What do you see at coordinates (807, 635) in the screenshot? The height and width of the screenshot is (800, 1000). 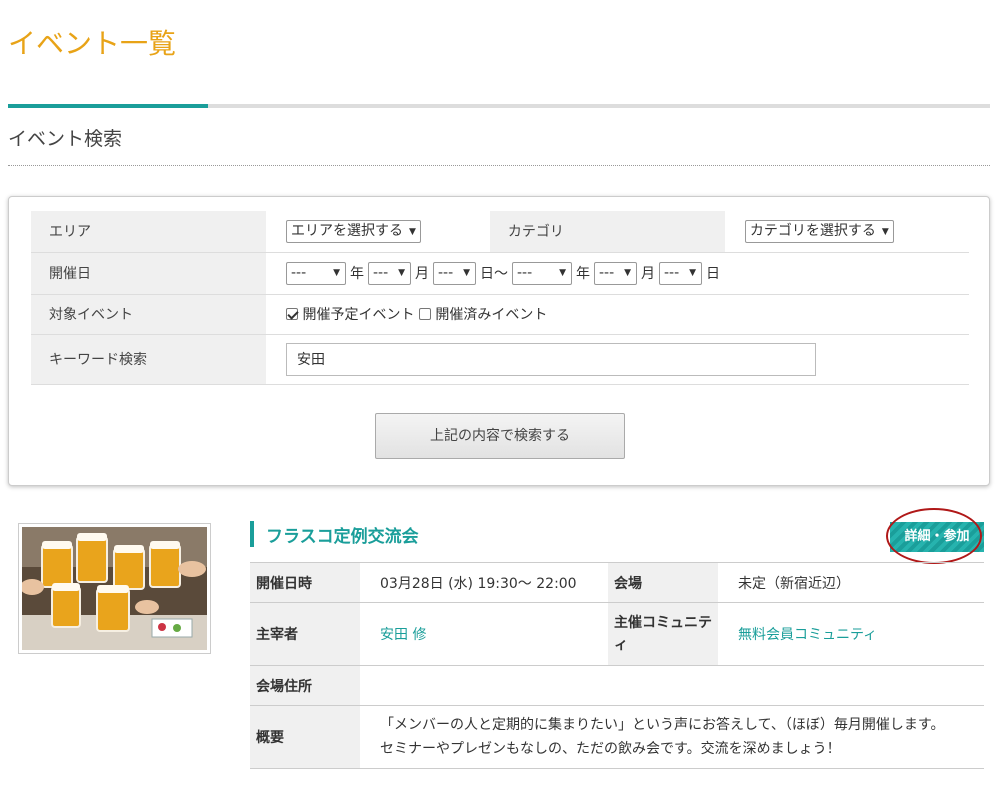 I see `community-link: 無料会員コミュニティ` at bounding box center [807, 635].